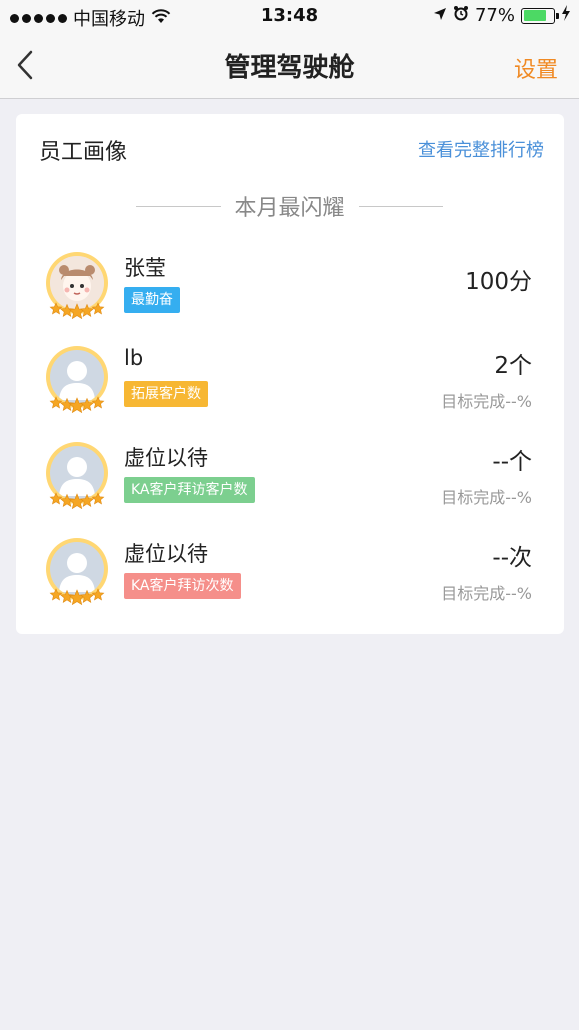 The height and width of the screenshot is (1030, 579). What do you see at coordinates (134, 358) in the screenshot?
I see `employee-name: lb` at bounding box center [134, 358].